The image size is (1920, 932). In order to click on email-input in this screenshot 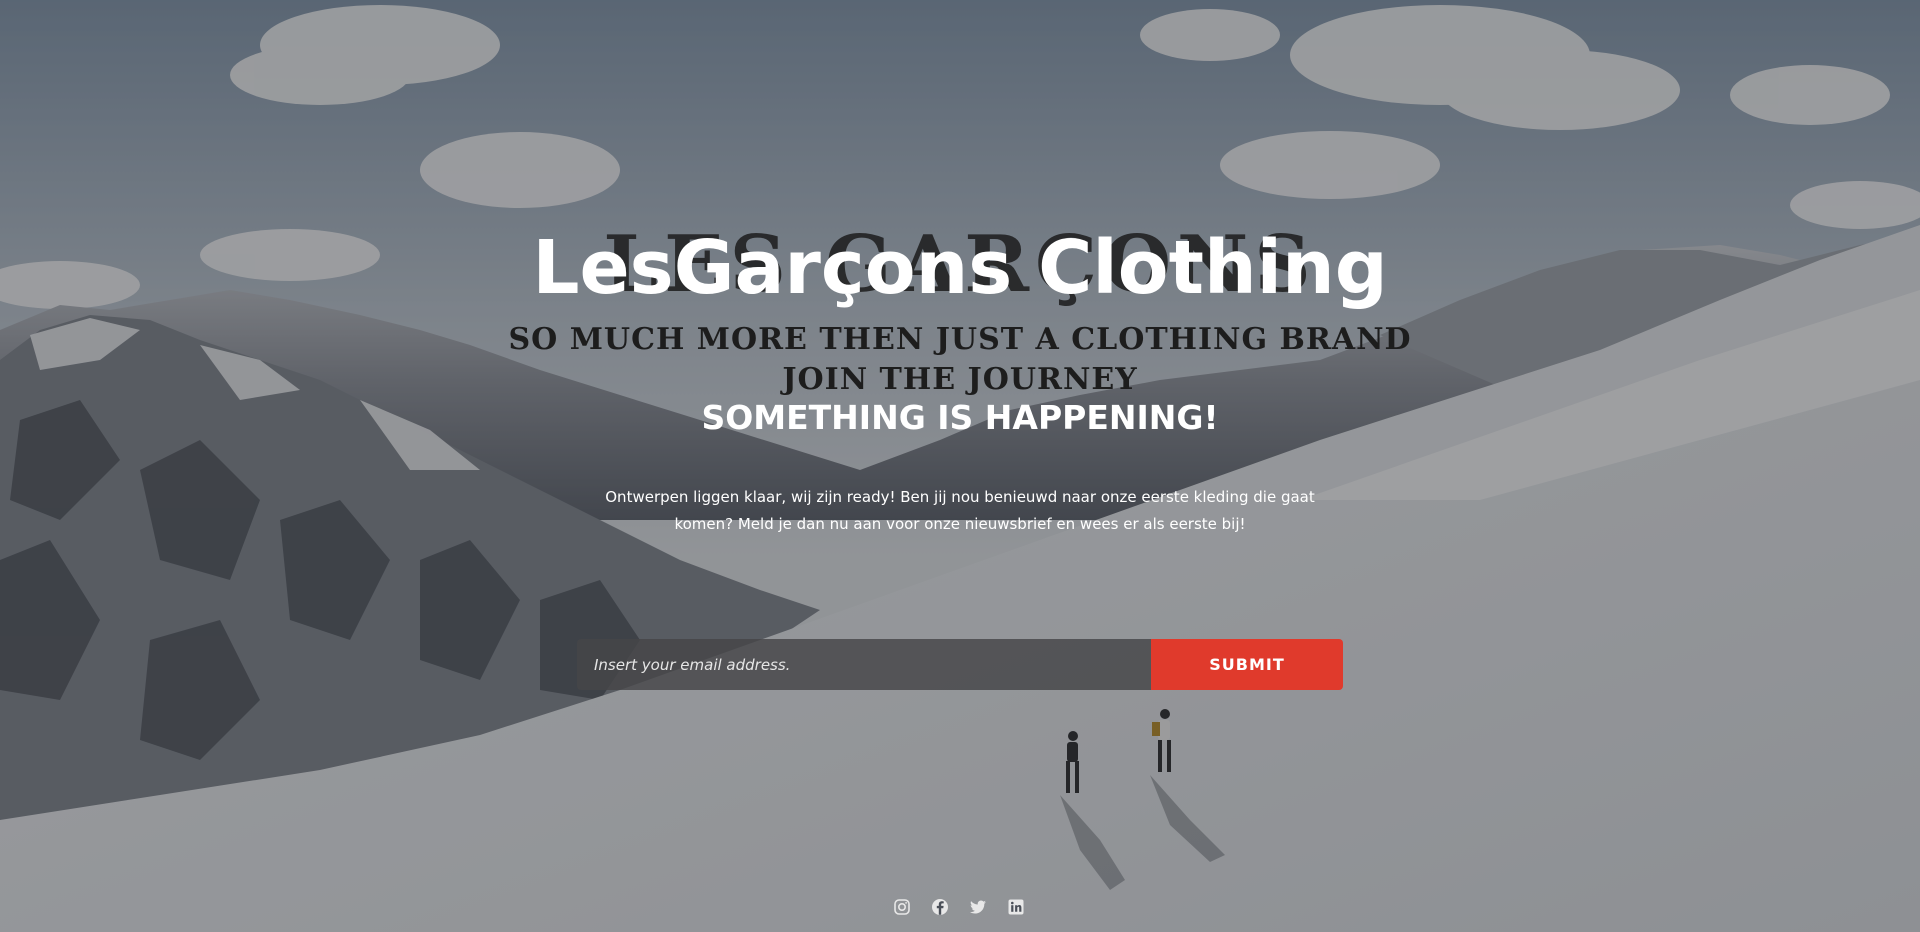, I will do `click(864, 664)`.